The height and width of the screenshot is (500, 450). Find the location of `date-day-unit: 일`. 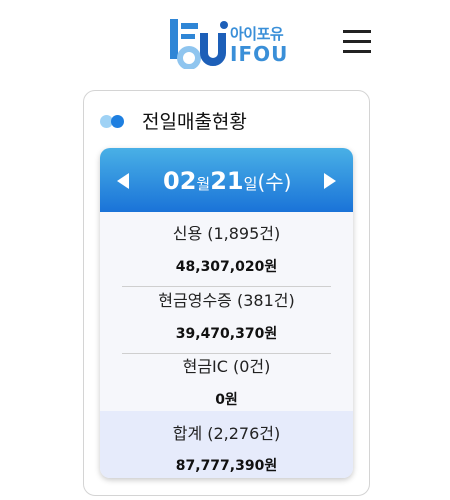

date-day-unit: 일 is located at coordinates (250, 184).